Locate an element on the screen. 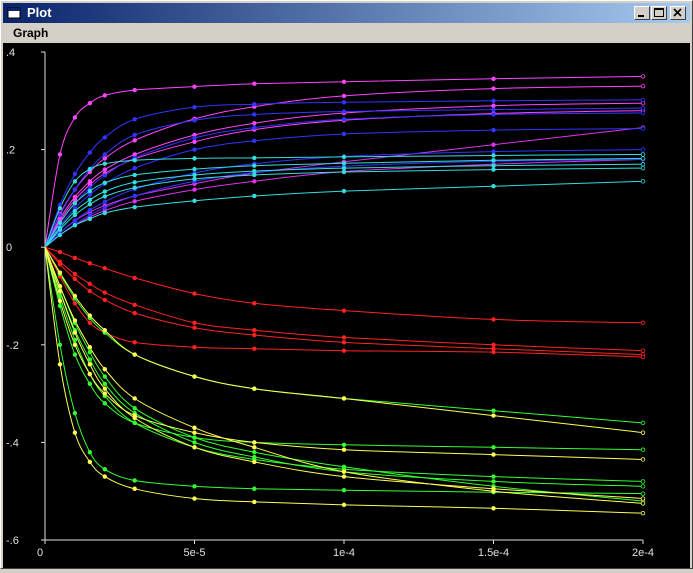 The height and width of the screenshot is (573, 693). close-button is located at coordinates (678, 13).